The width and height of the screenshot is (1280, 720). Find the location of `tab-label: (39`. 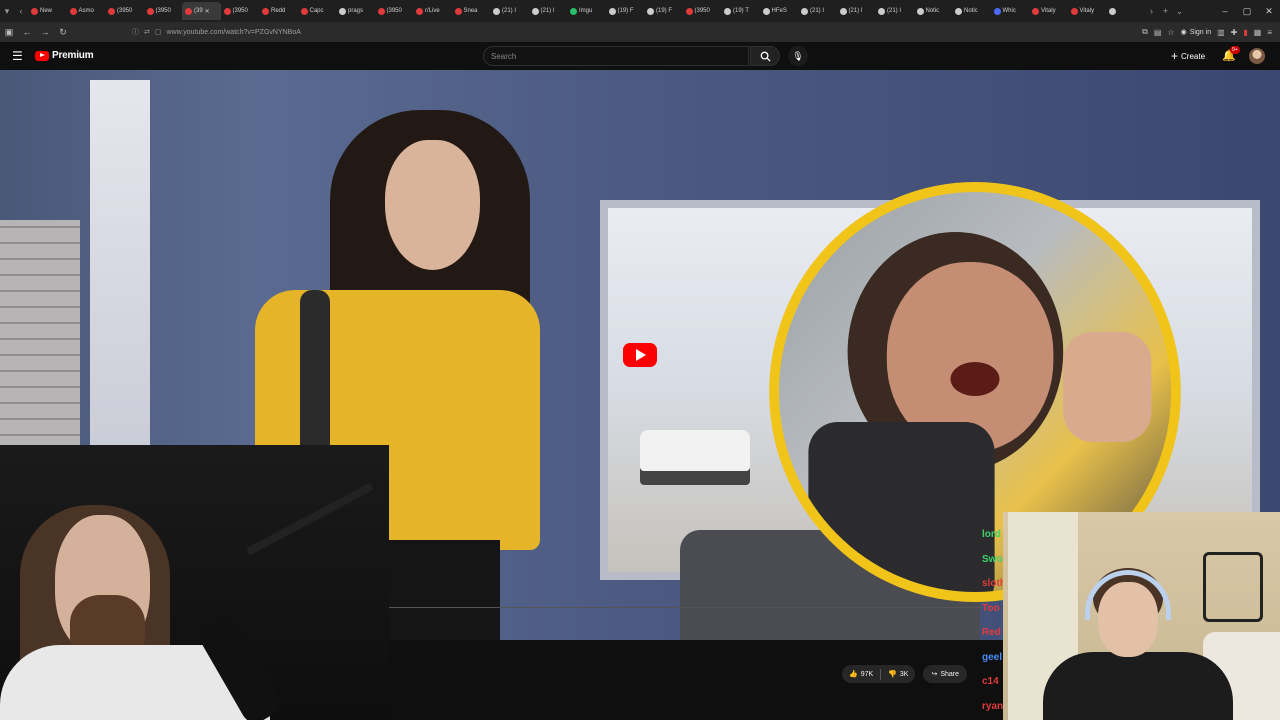

tab-label: (39 is located at coordinates (198, 11).